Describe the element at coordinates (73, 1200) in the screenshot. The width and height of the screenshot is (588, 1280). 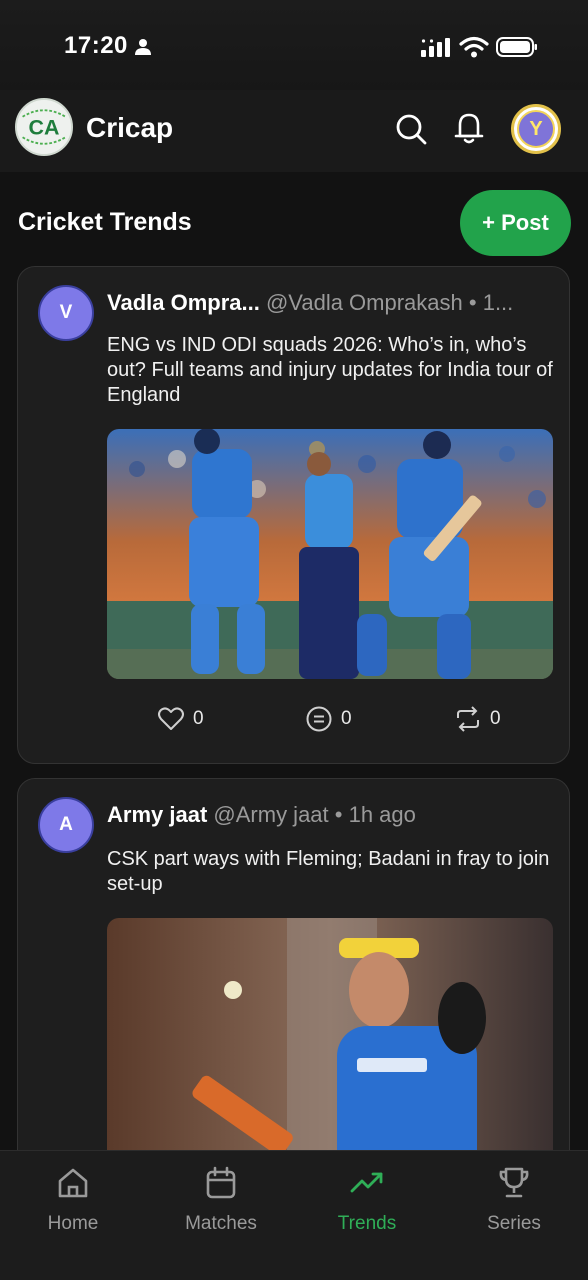
I see `nav-item-home: Home` at that location.